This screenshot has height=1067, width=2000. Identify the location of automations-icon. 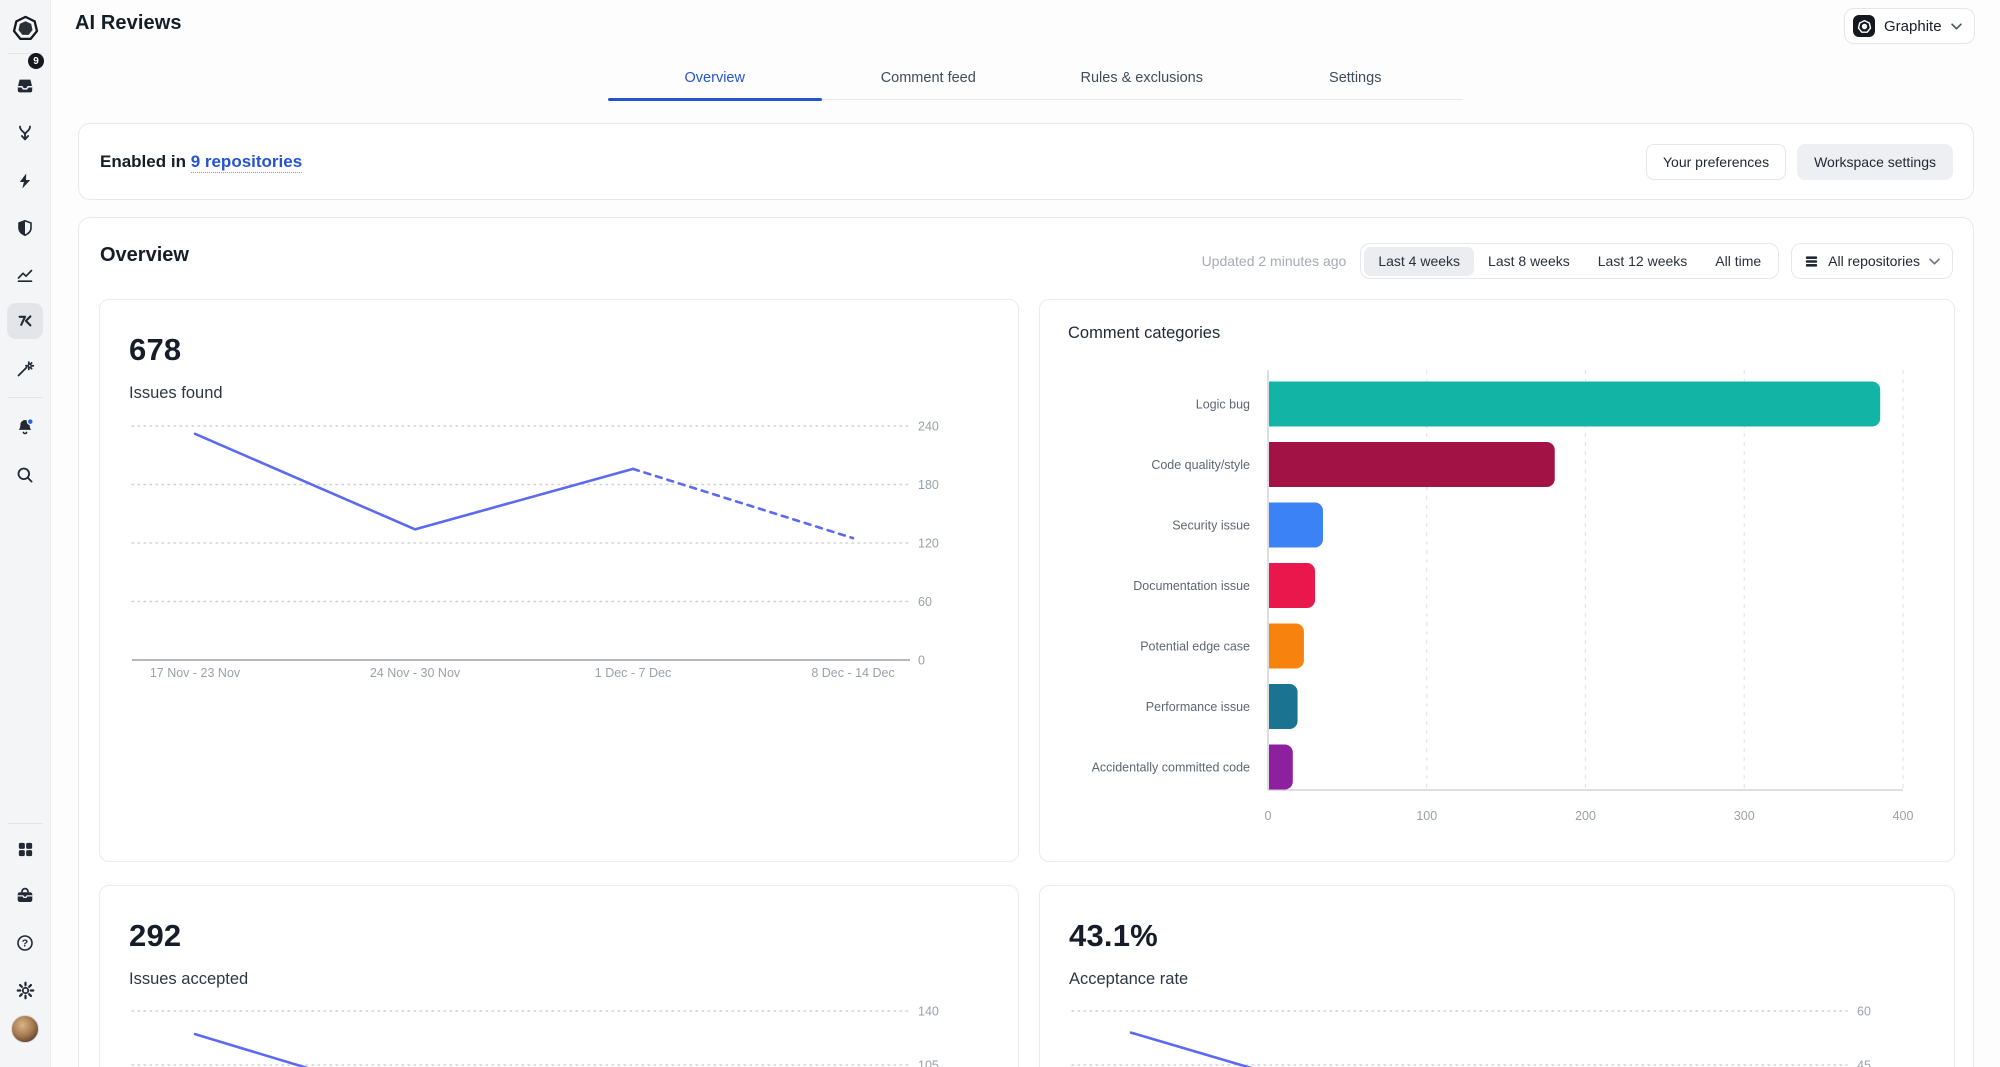
(25, 181).